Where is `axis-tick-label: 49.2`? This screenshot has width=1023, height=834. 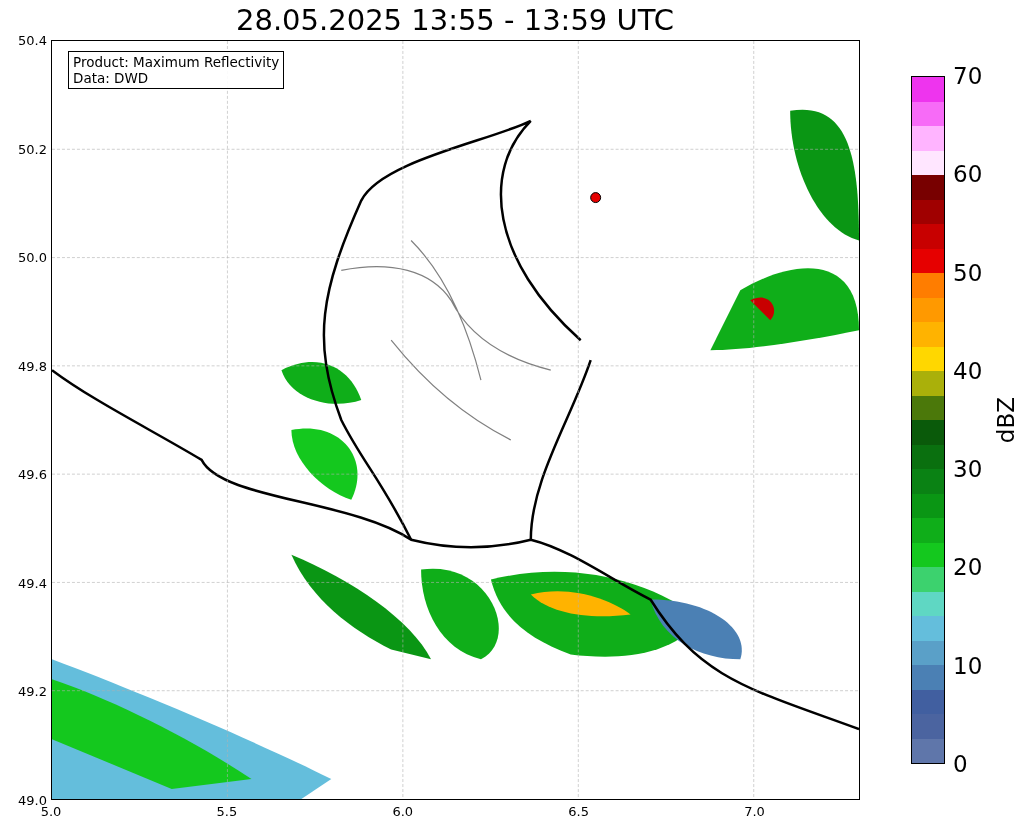 axis-tick-label: 49.2 is located at coordinates (32, 691).